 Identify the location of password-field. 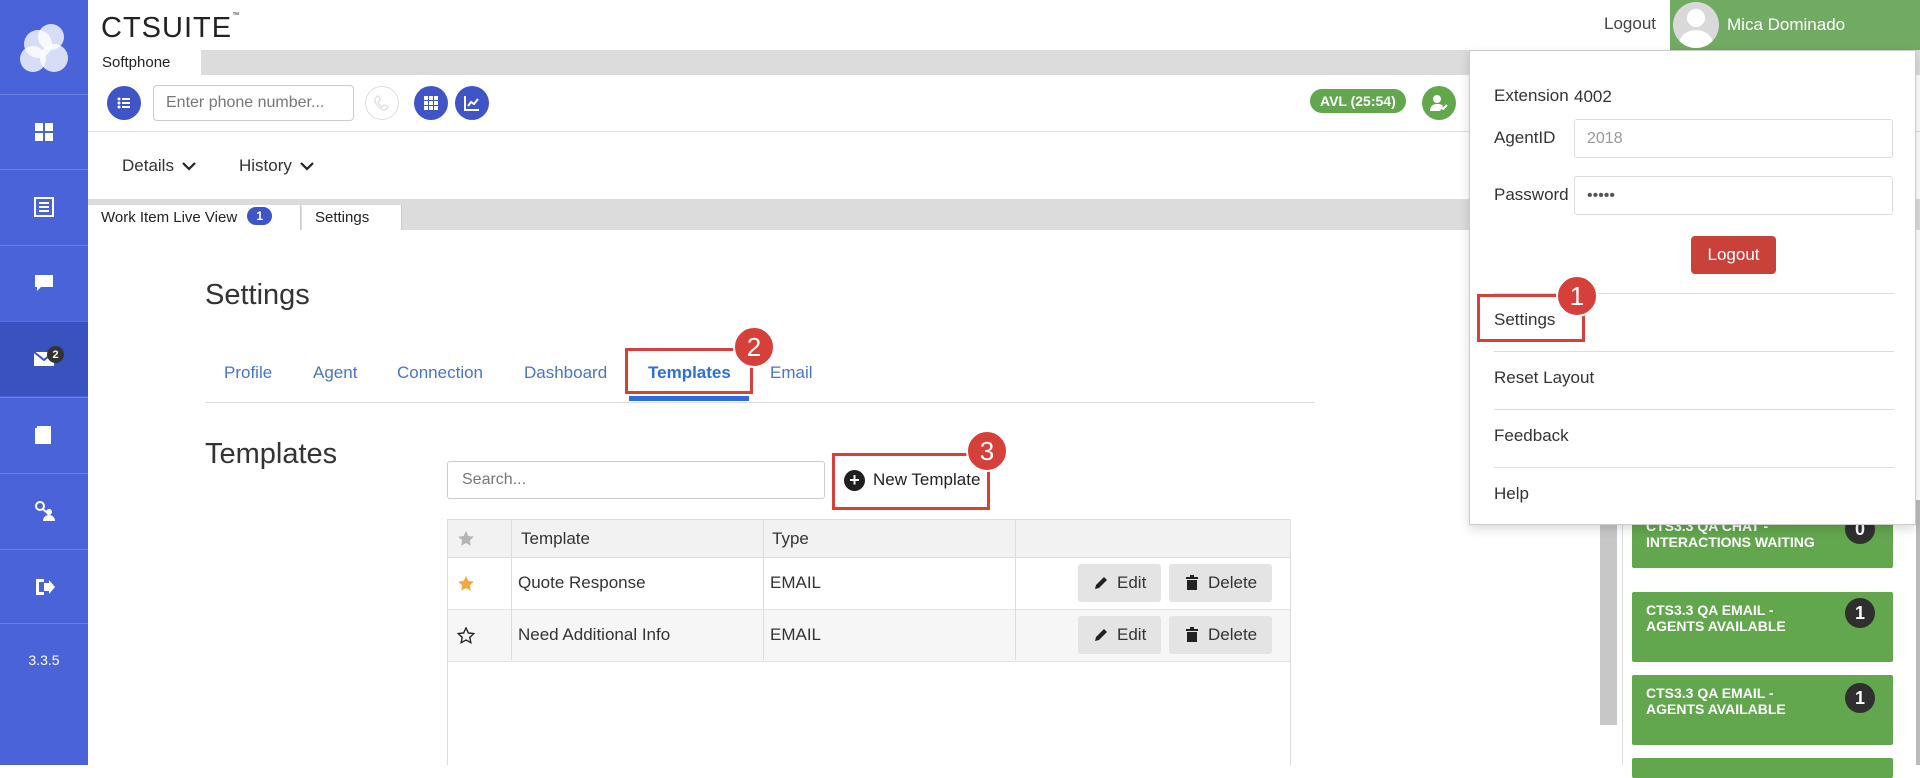
(1733, 195).